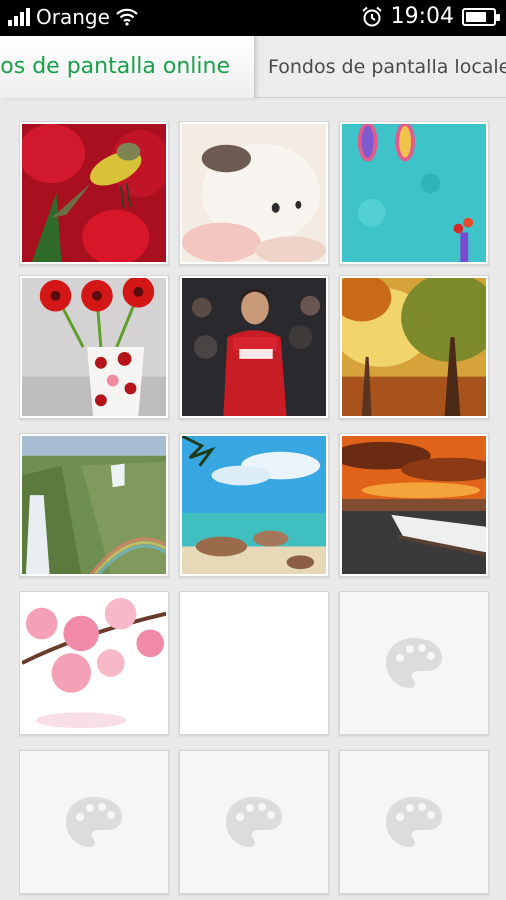 The height and width of the screenshot is (900, 506). What do you see at coordinates (253, 18) in the screenshot?
I see `status-bar: Orange 19:04` at bounding box center [253, 18].